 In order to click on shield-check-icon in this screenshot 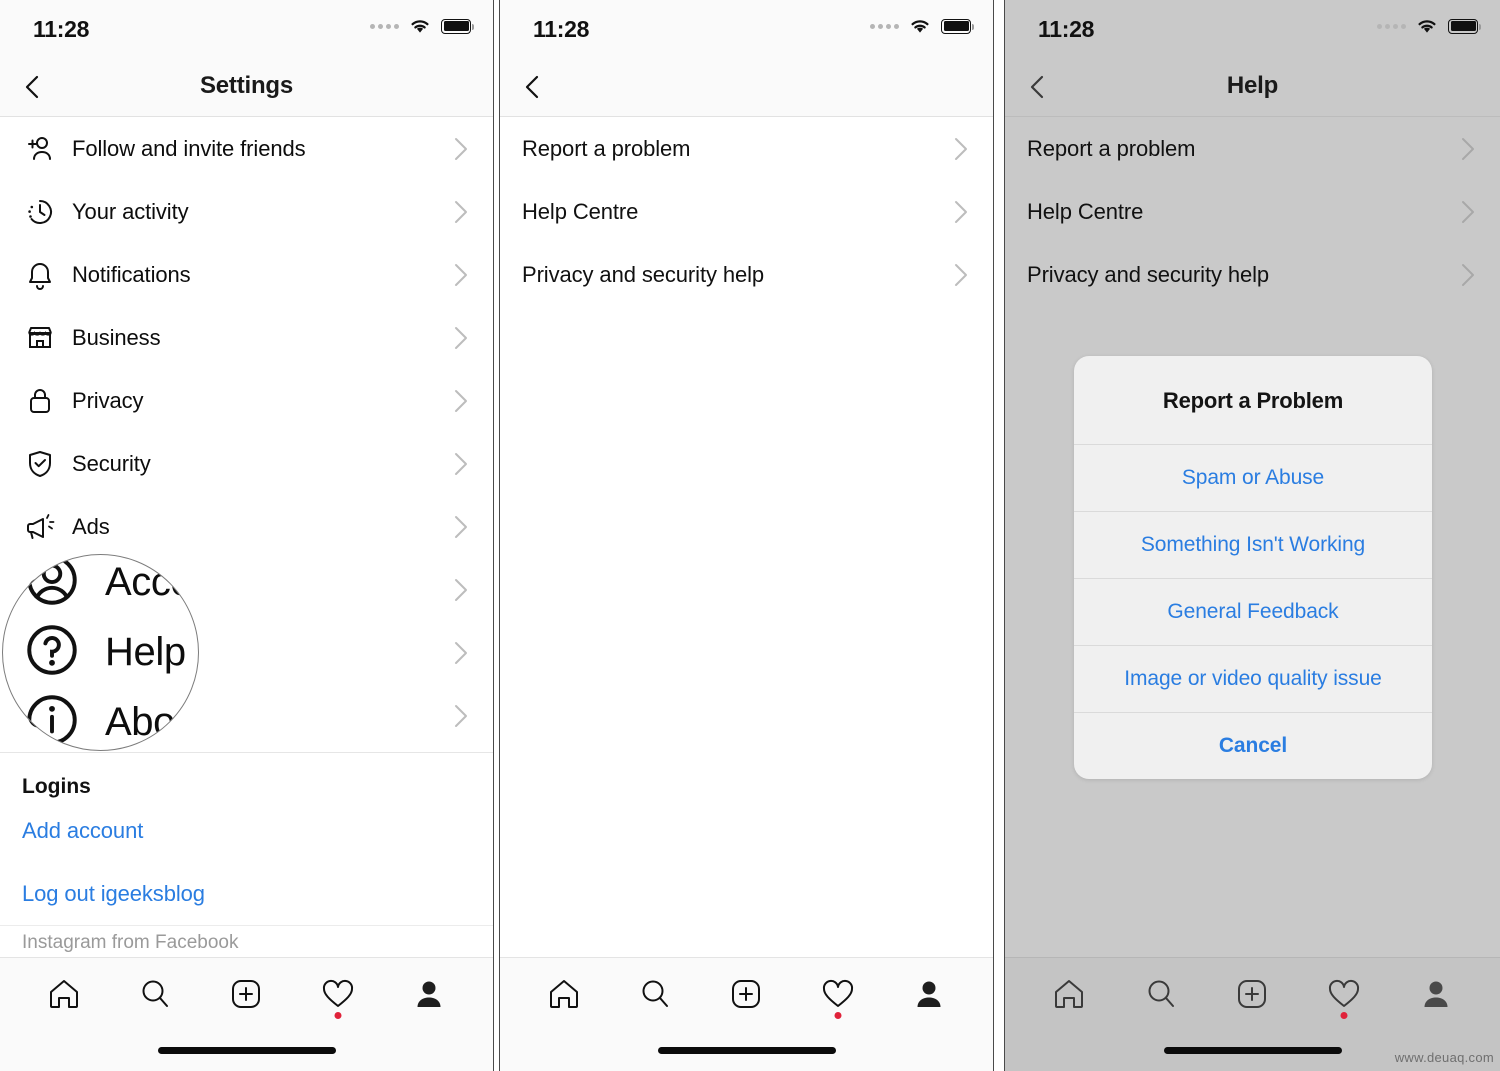, I will do `click(40, 464)`.